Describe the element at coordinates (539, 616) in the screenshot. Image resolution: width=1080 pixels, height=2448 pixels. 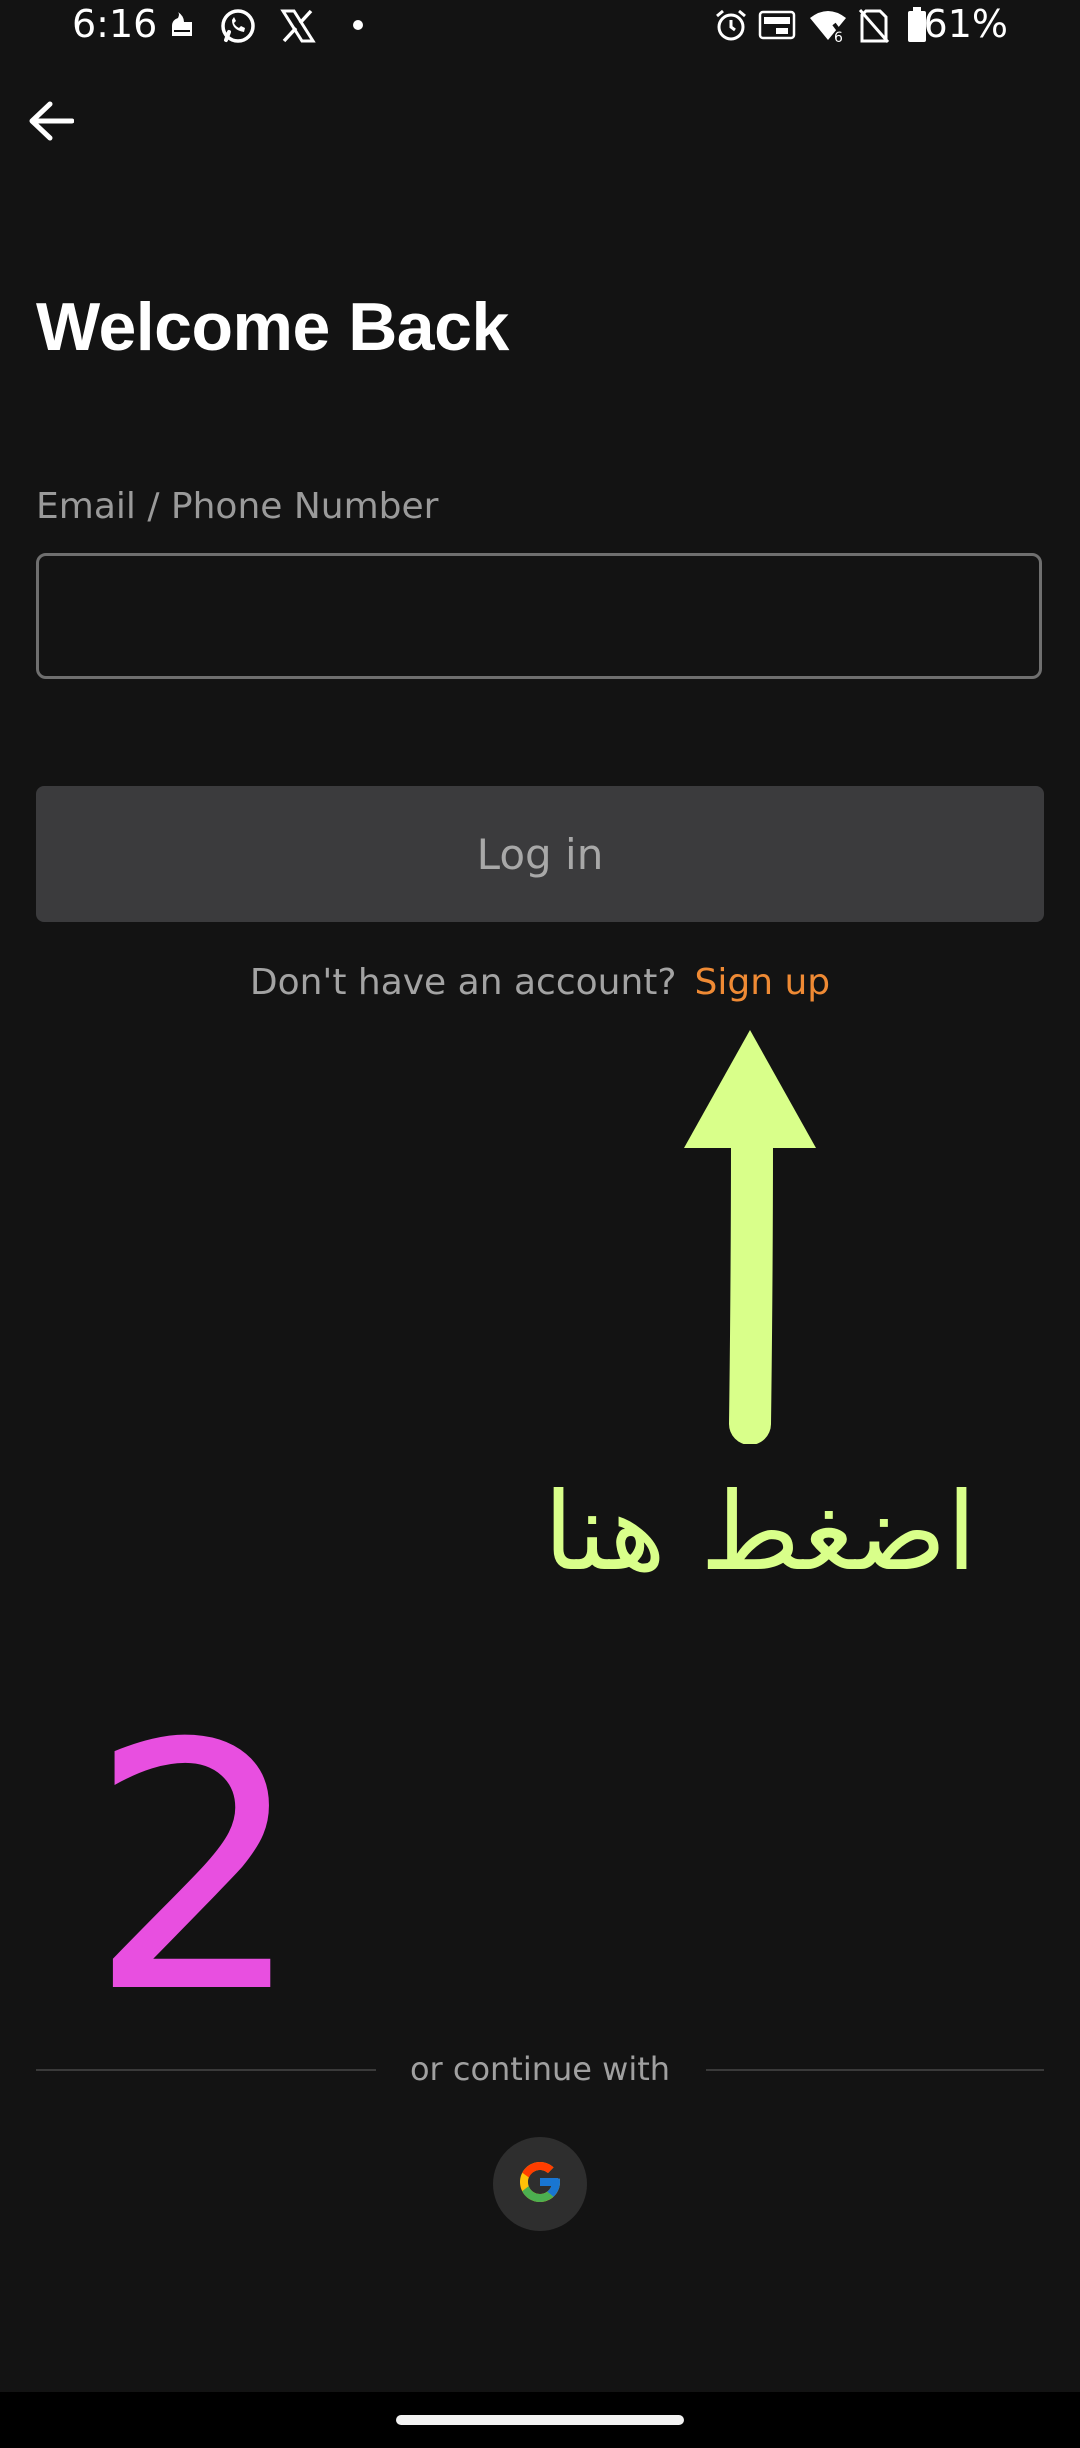
I see `email-phone-input` at that location.